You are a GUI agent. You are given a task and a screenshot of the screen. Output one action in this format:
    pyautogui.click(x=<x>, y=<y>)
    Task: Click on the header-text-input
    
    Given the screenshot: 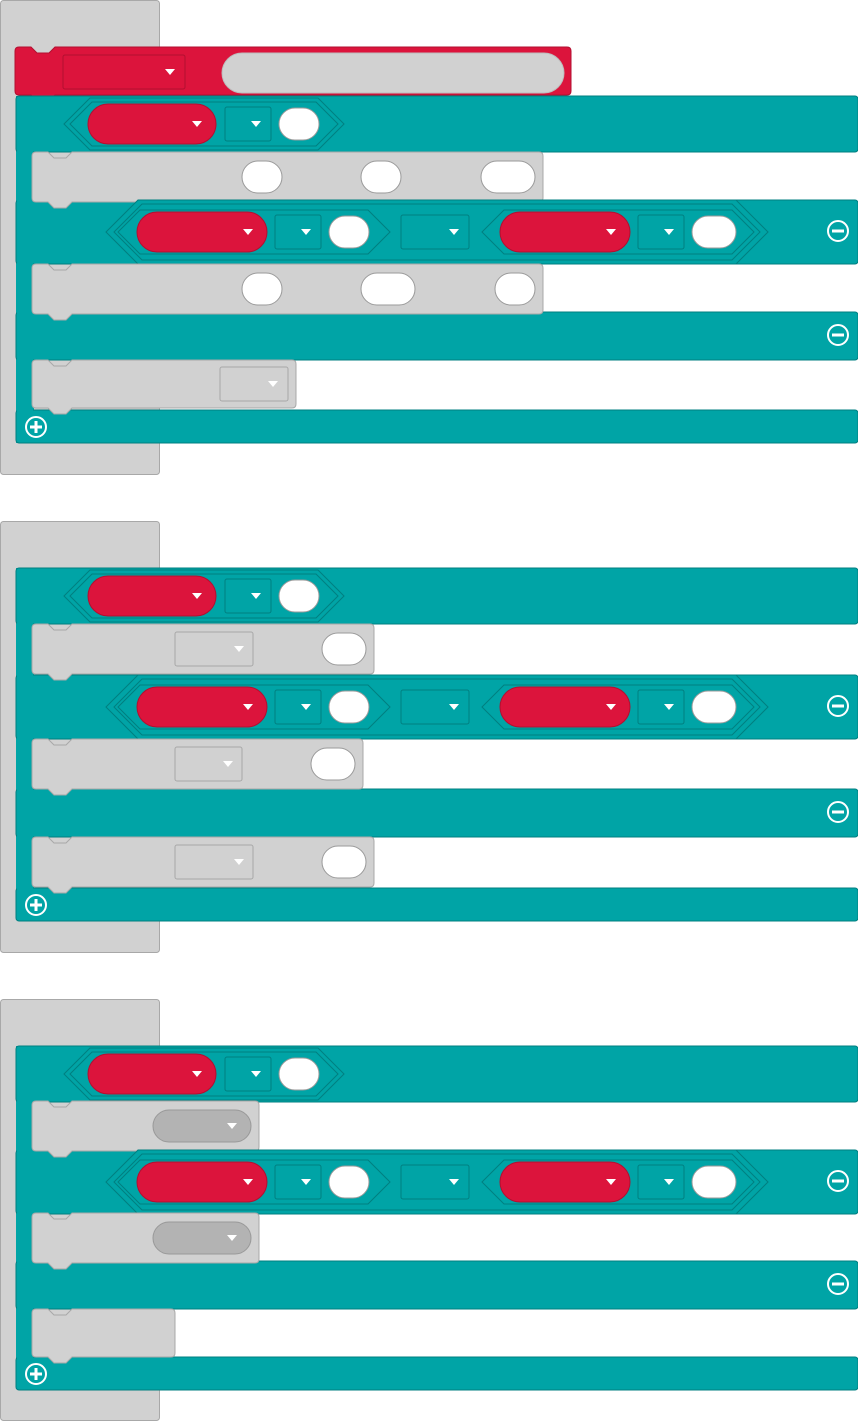 What is the action you would take?
    pyautogui.click(x=393, y=73)
    